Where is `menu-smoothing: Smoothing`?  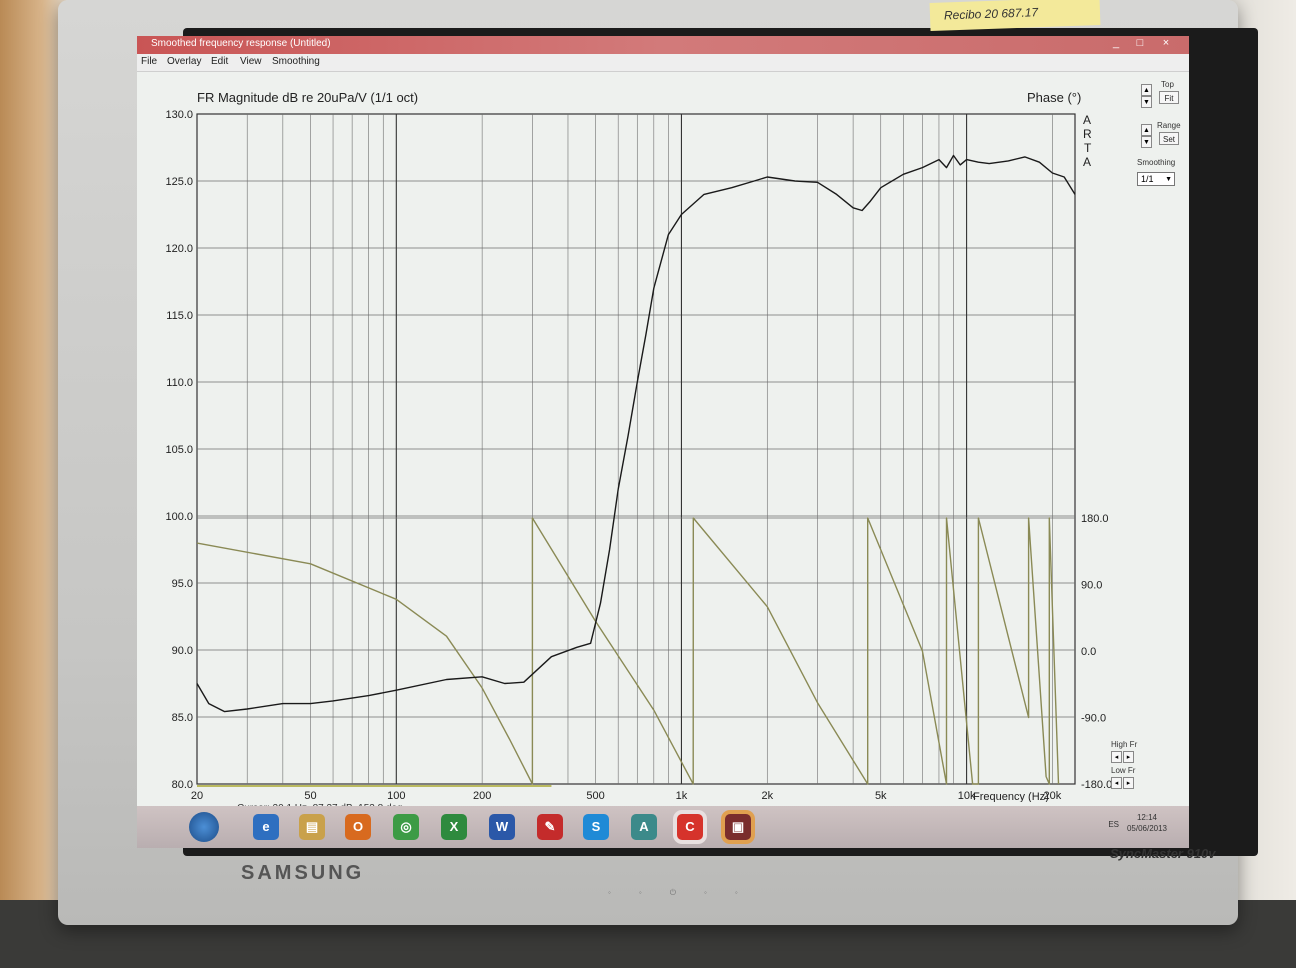 menu-smoothing: Smoothing is located at coordinates (296, 61).